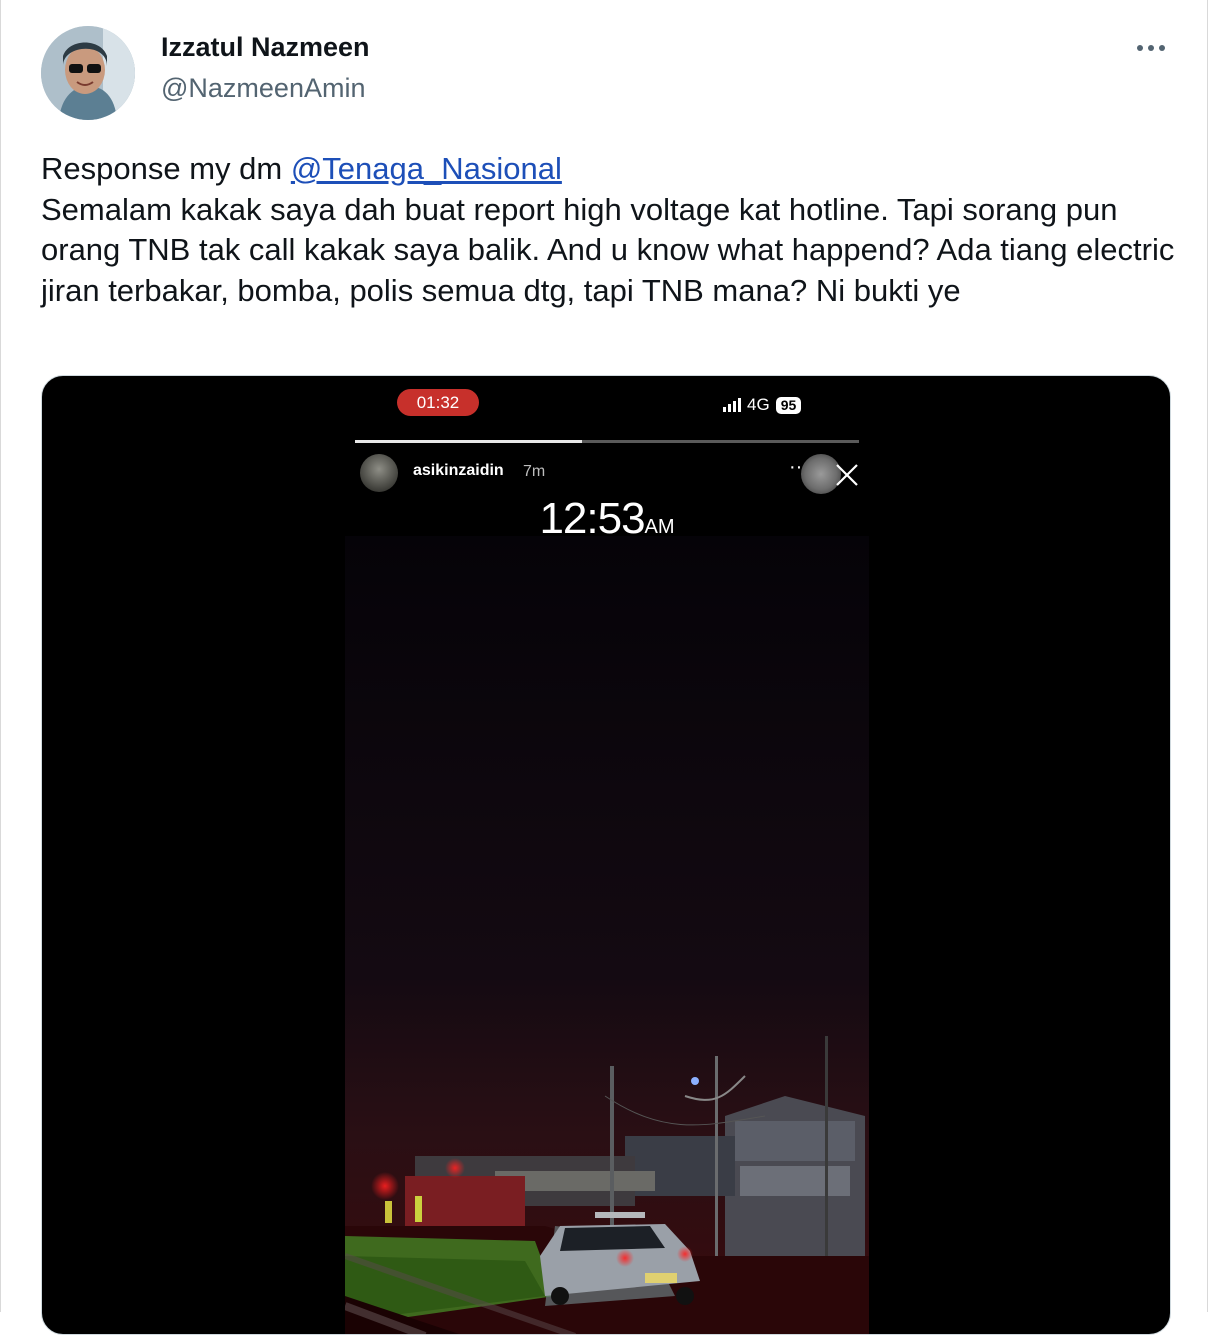 This screenshot has height=1335, width=1210. What do you see at coordinates (847, 475) in the screenshot?
I see `close-icon` at bounding box center [847, 475].